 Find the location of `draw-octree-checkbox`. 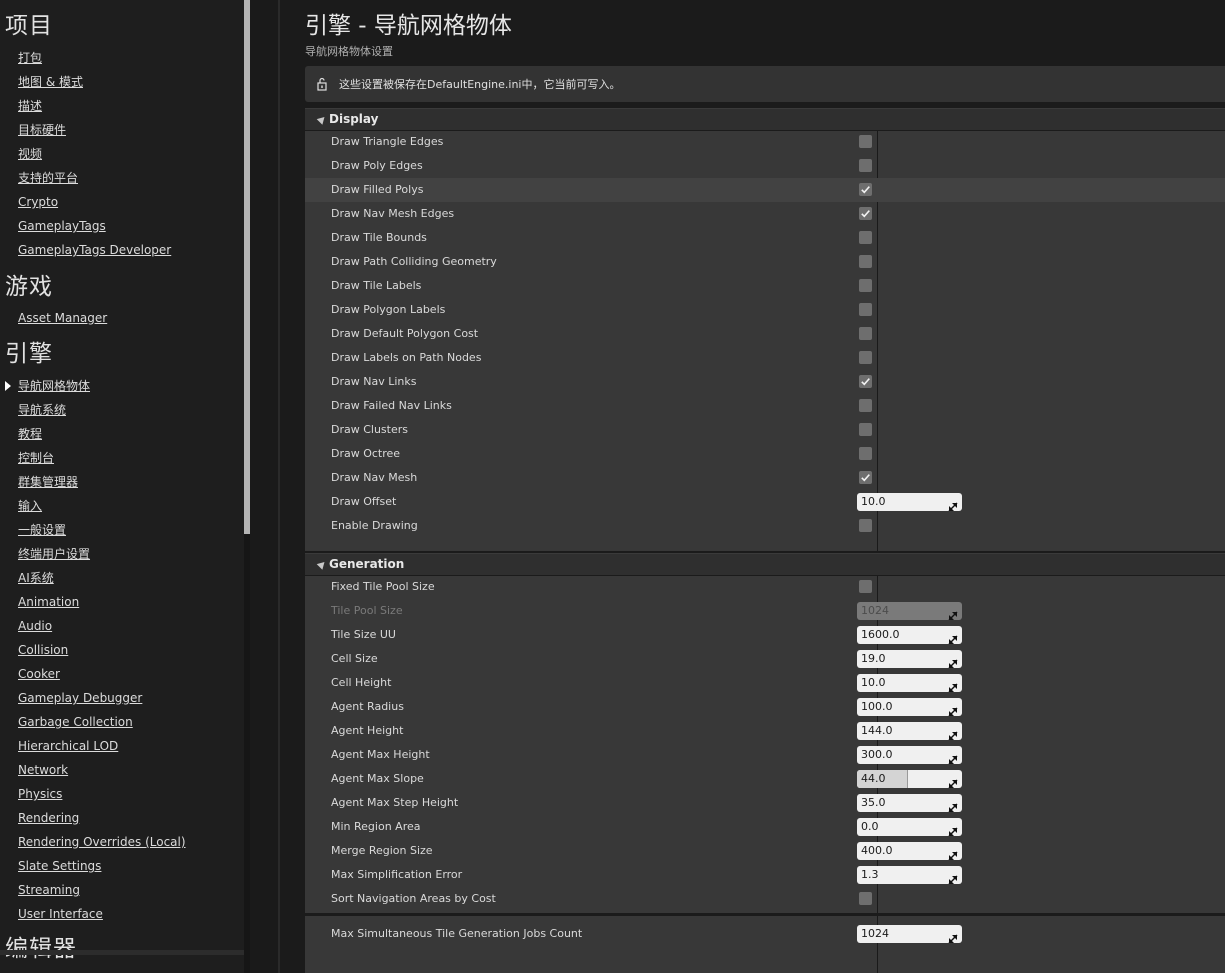

draw-octree-checkbox is located at coordinates (865, 453).